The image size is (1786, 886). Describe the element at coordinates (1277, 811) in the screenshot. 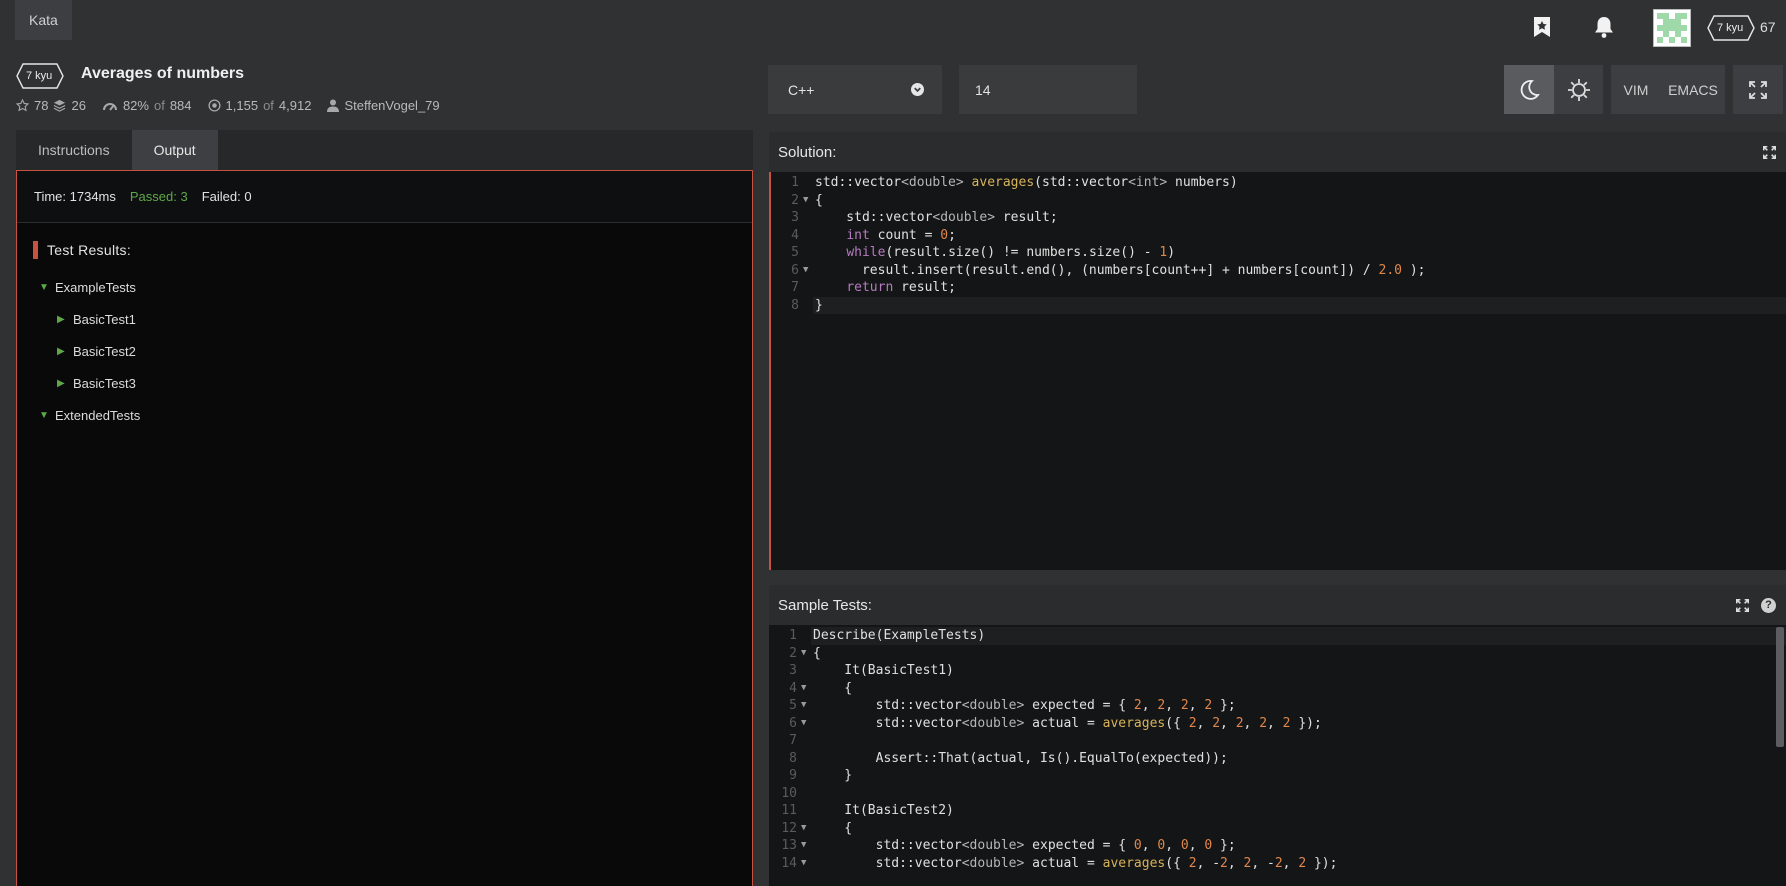

I see `tests-line: 11 It(BasicTest2)` at that location.